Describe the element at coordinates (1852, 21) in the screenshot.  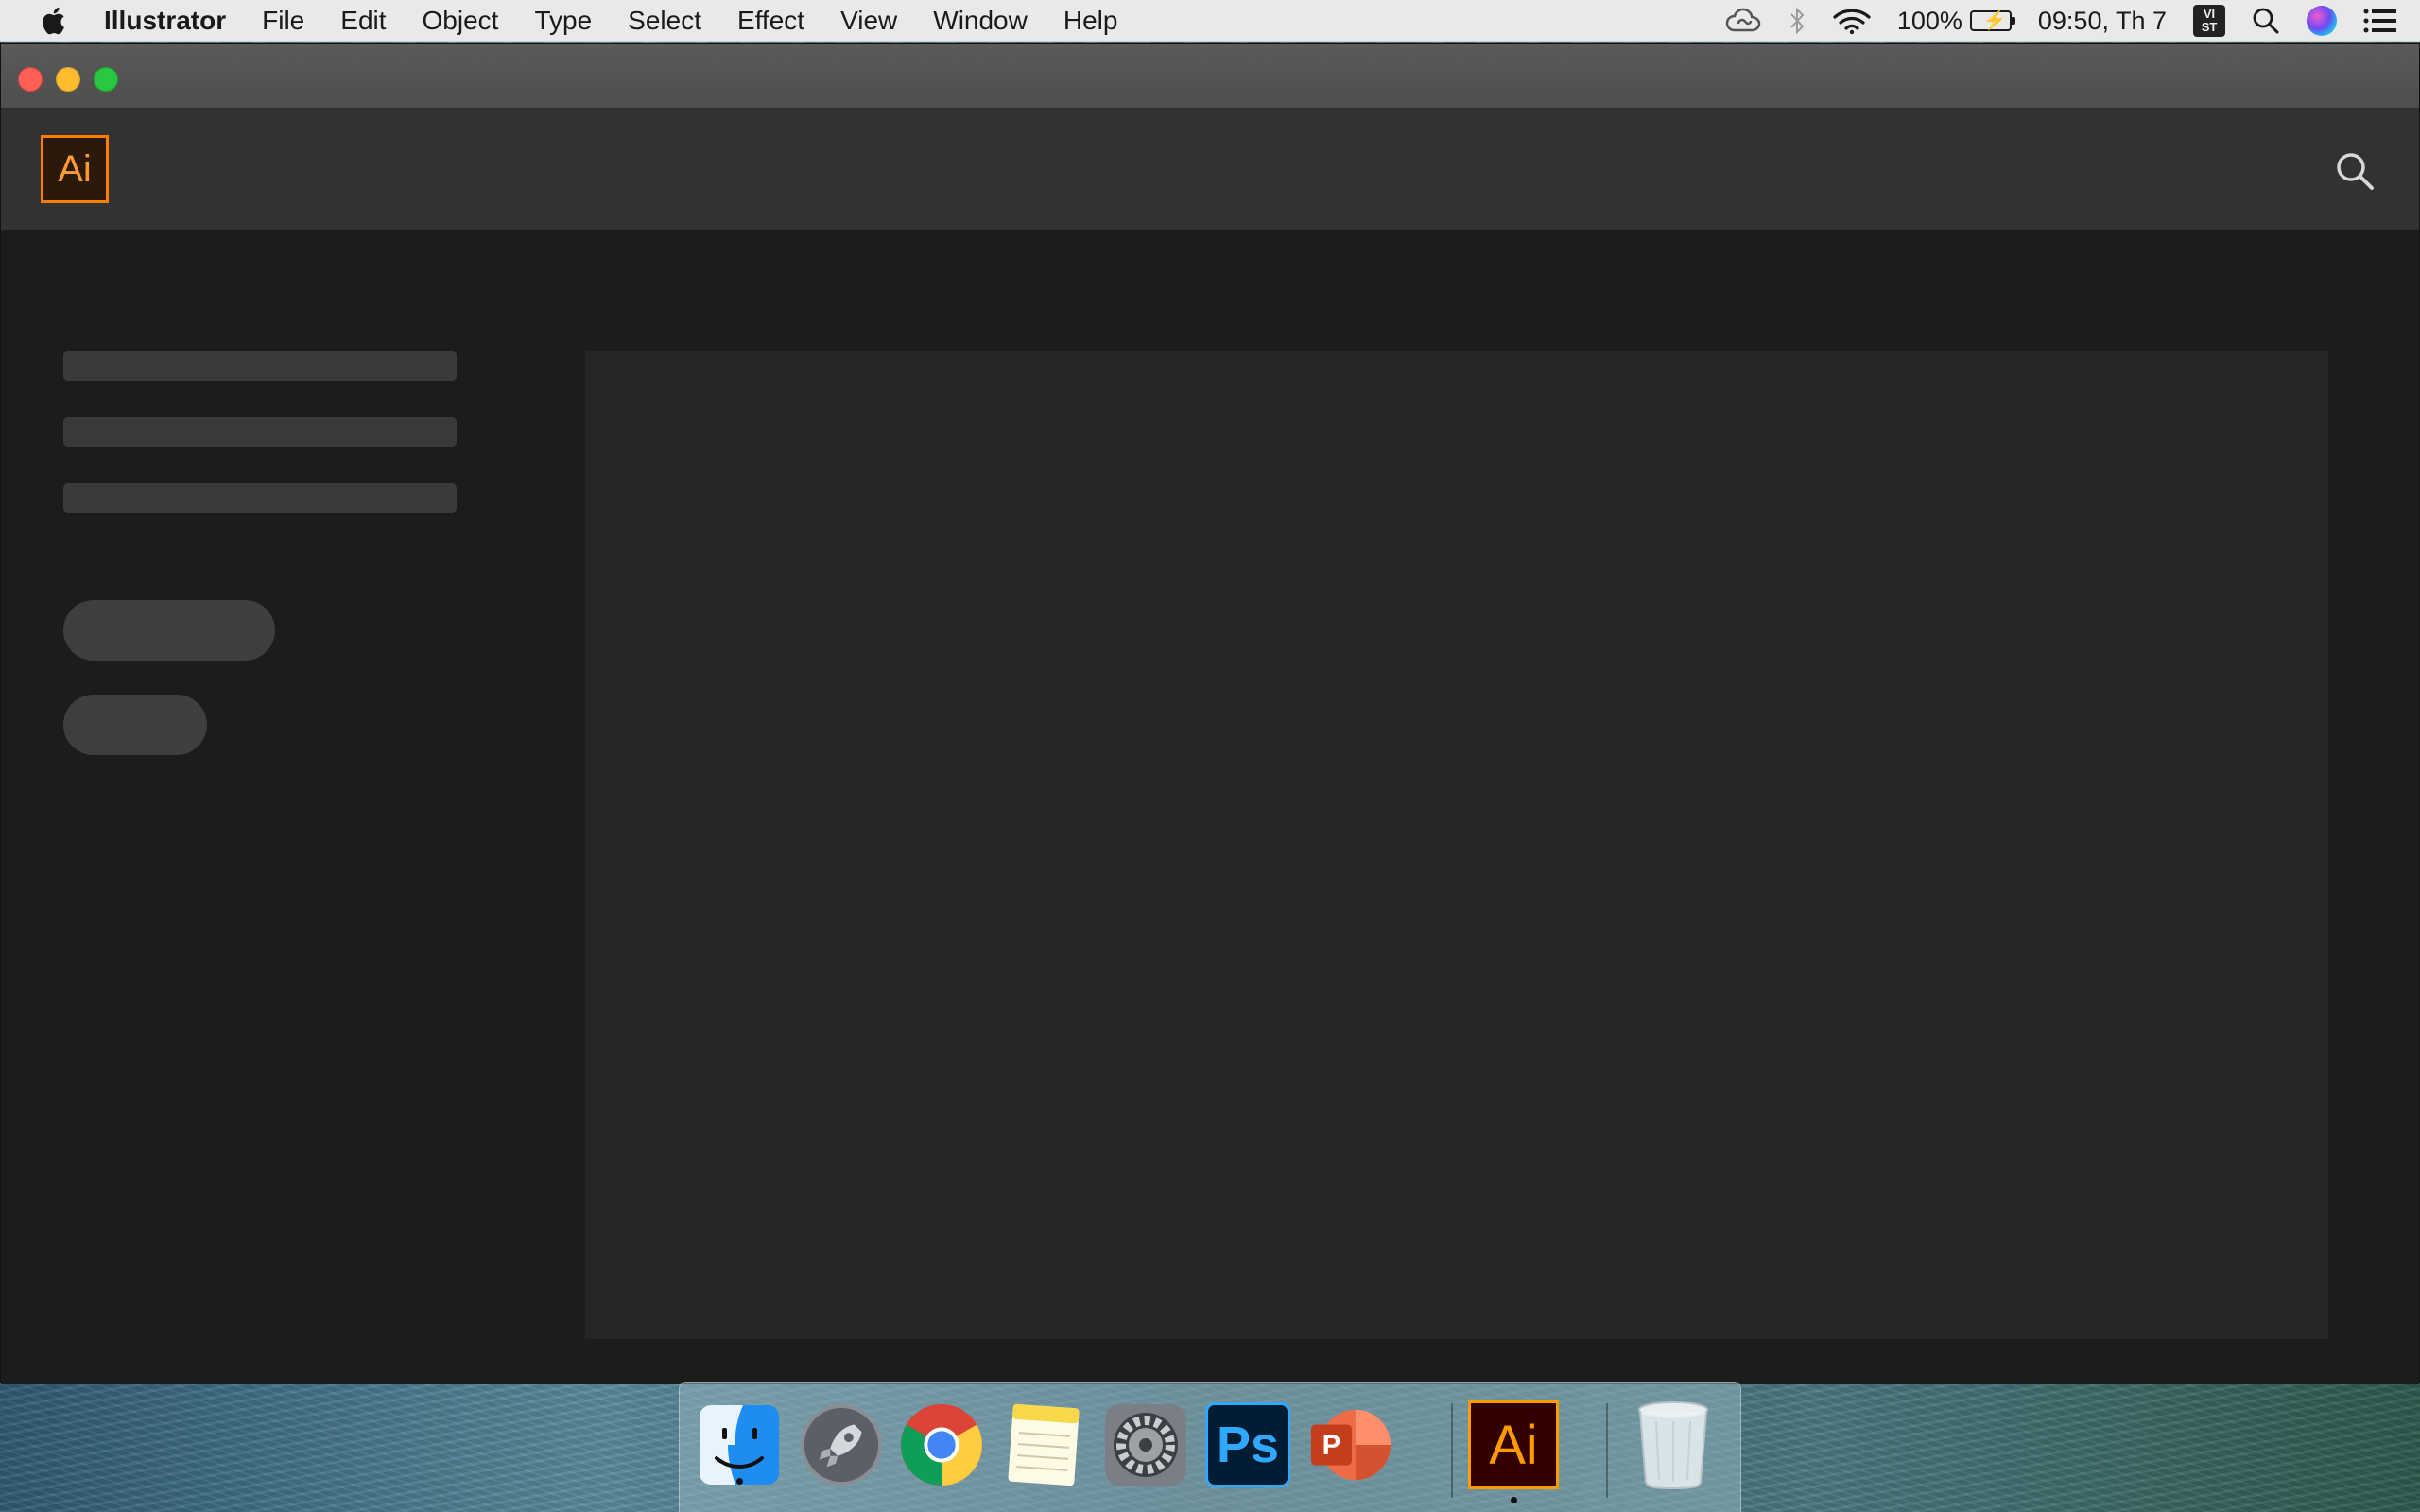
I see `wifi-icon` at that location.